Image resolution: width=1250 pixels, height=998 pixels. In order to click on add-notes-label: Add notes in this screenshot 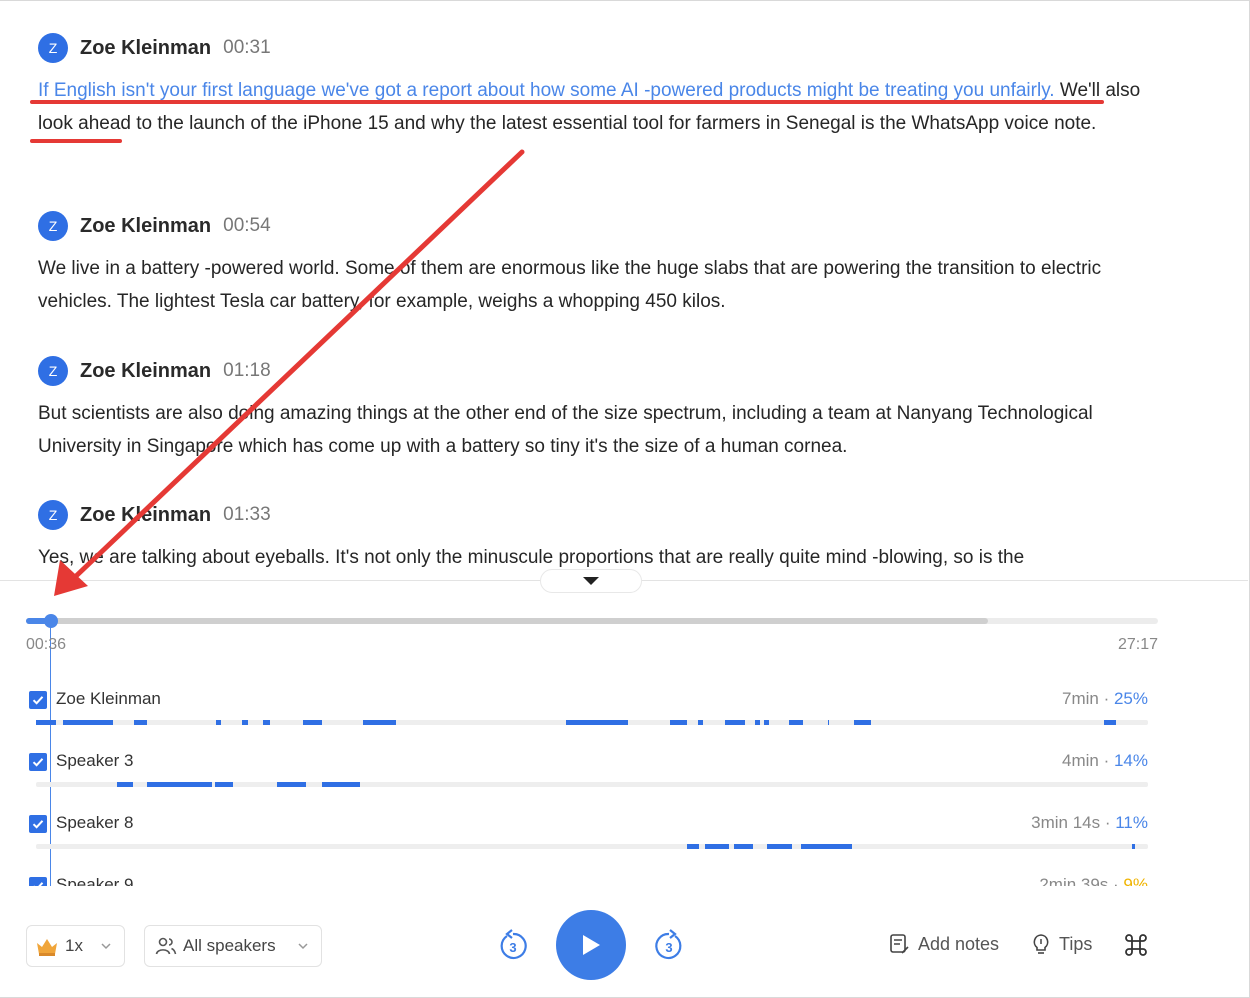, I will do `click(959, 943)`.